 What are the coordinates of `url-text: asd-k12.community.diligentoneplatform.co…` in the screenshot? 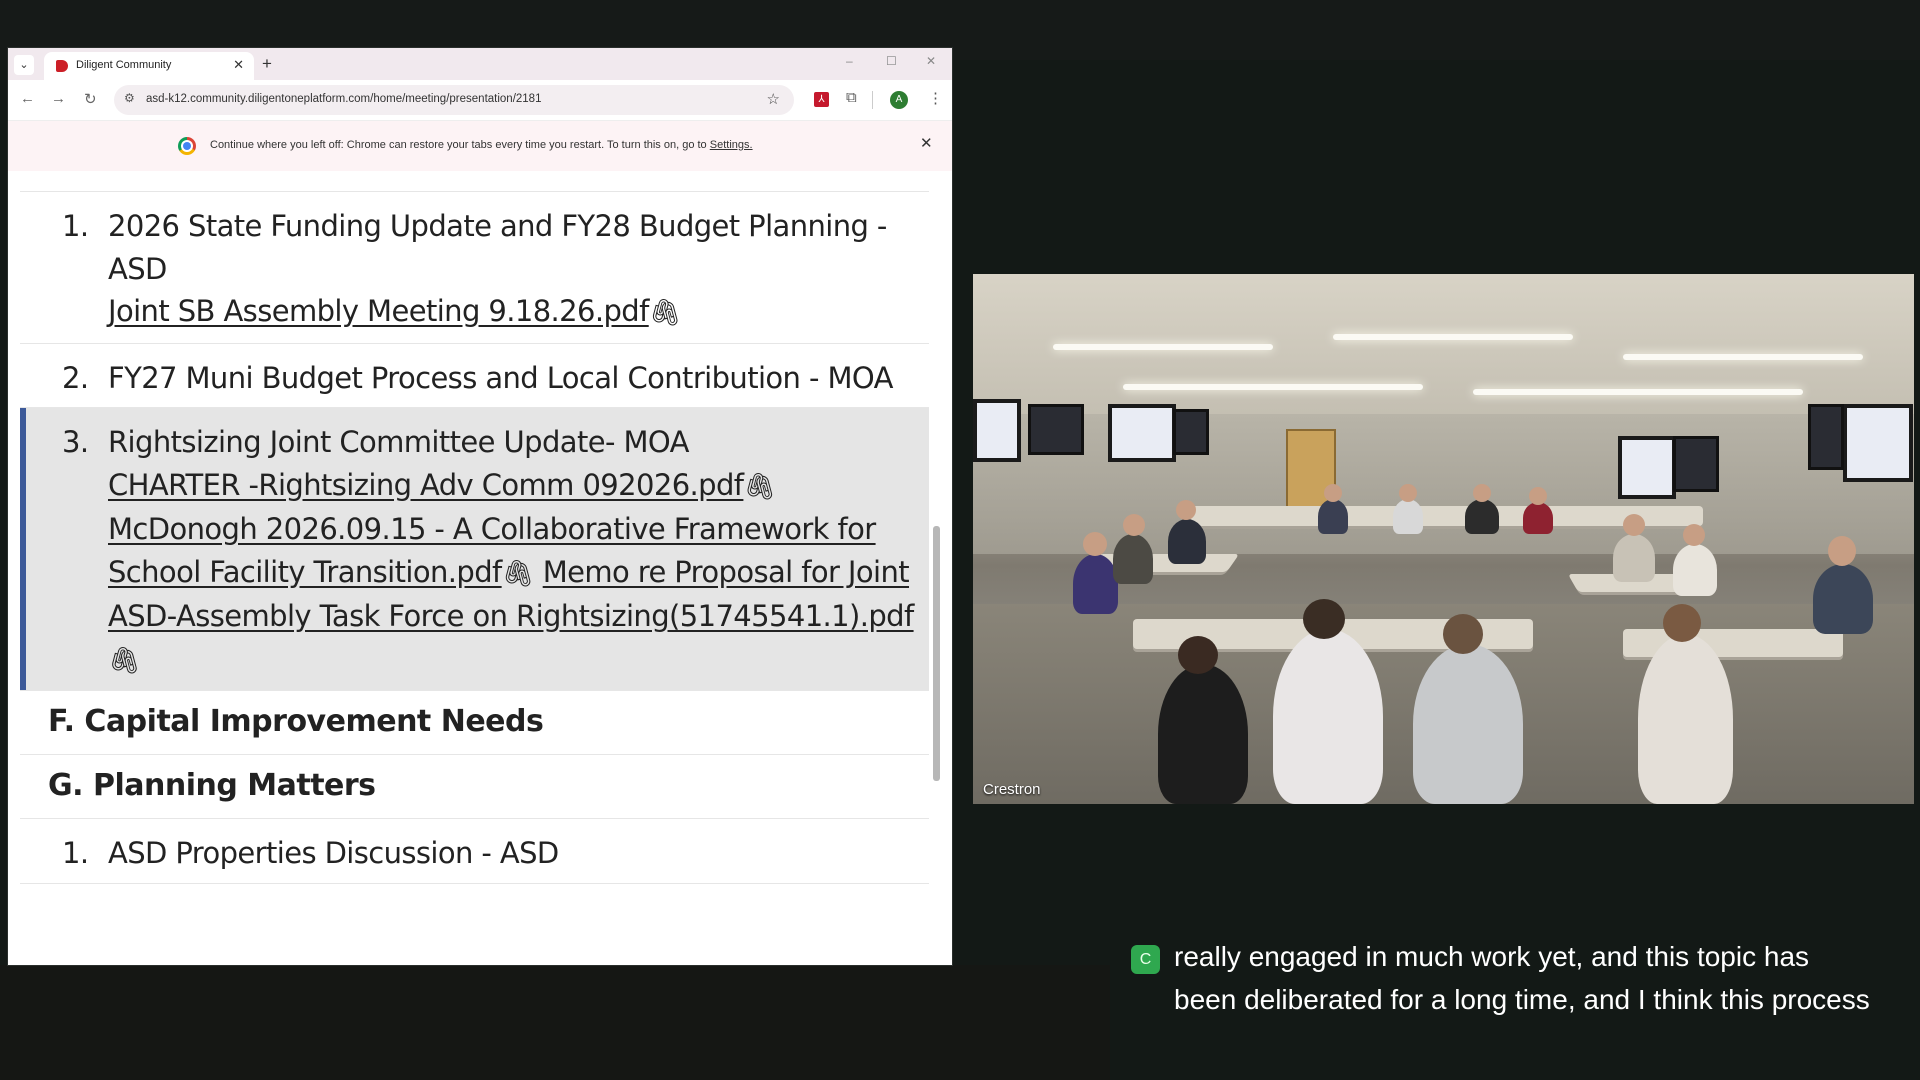 It's located at (344, 99).